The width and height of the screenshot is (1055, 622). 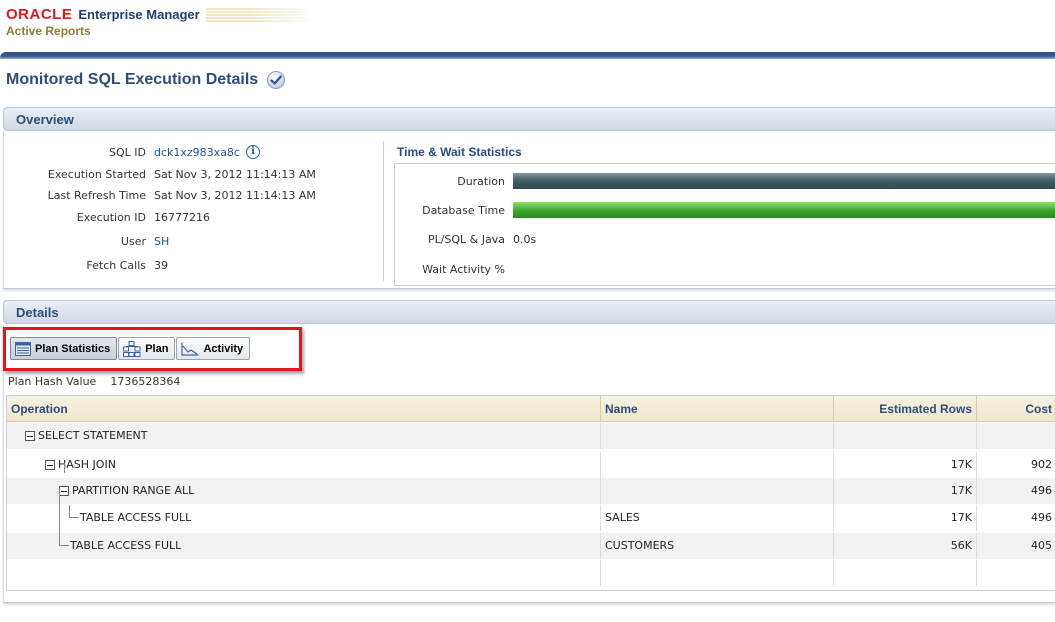 I want to click on product-title: Enterprise Manager, so click(x=139, y=14).